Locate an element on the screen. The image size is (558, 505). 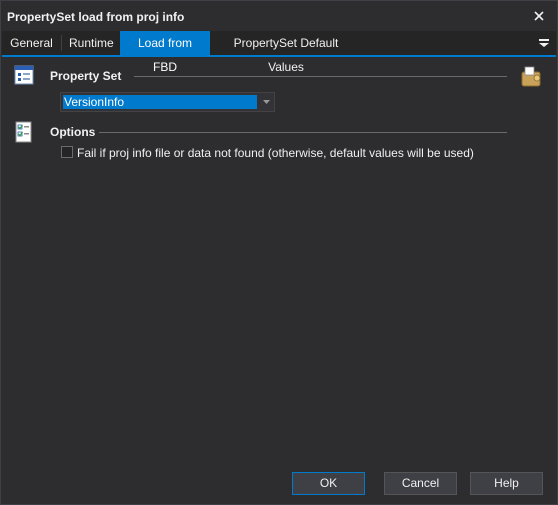
options-icon is located at coordinates (24, 132).